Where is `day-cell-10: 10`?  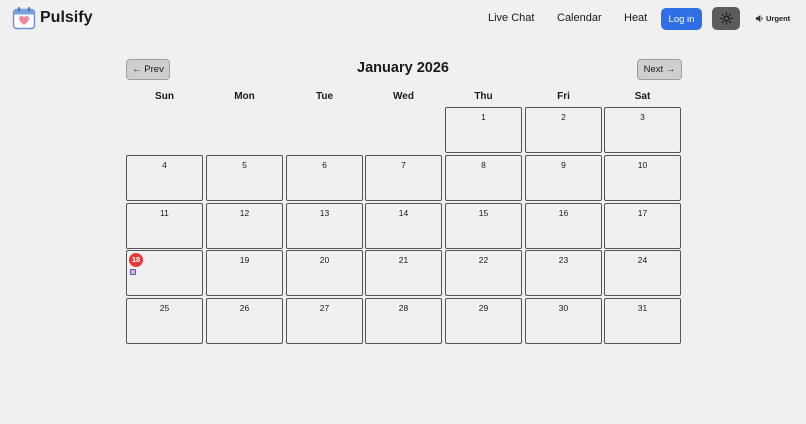 day-cell-10: 10 is located at coordinates (642, 178).